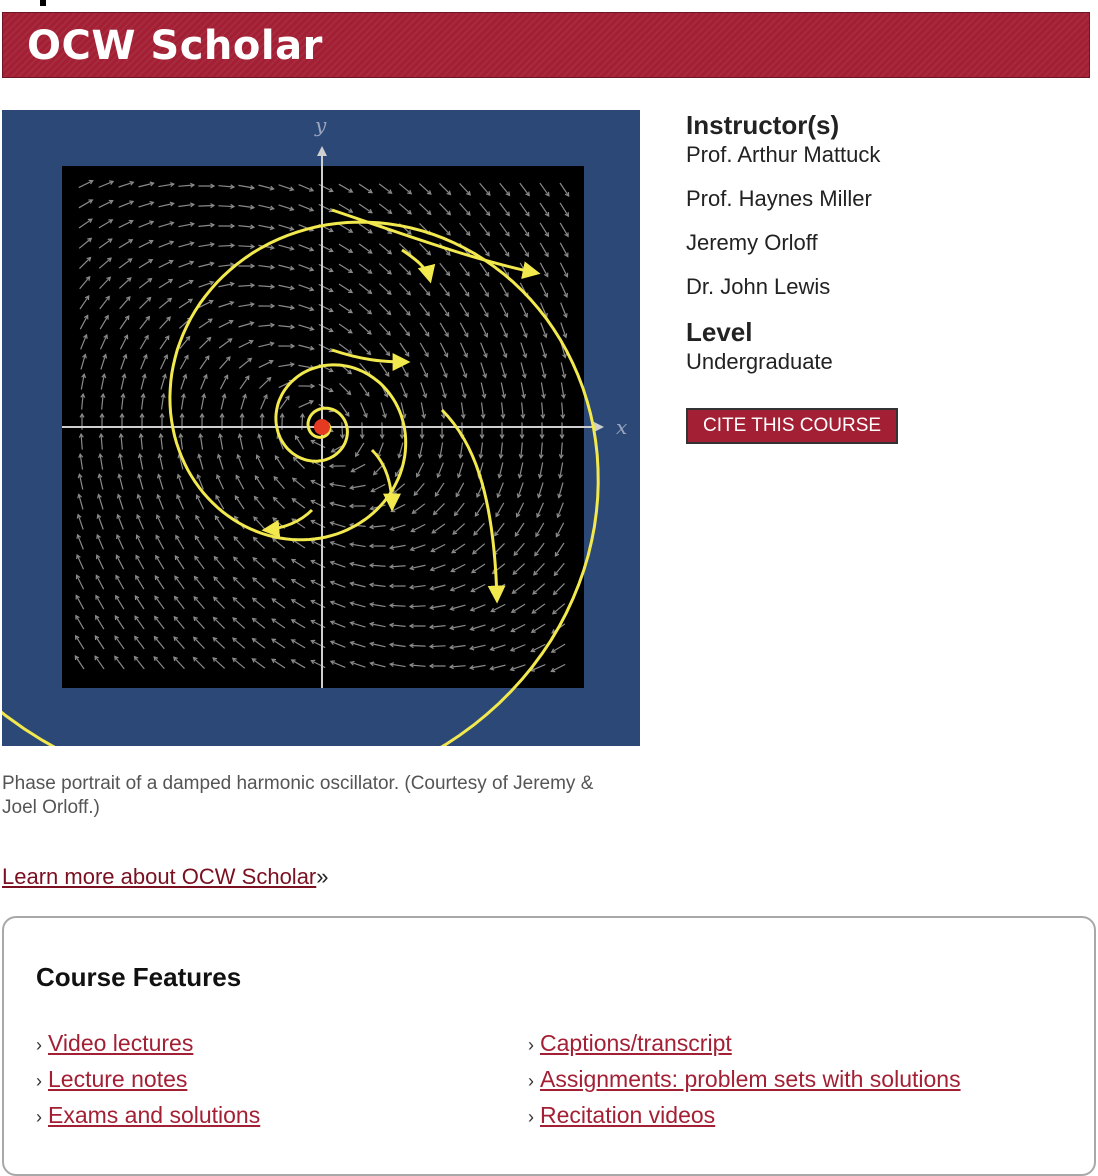  What do you see at coordinates (138, 977) in the screenshot?
I see `course-features-heading: Course Features` at bounding box center [138, 977].